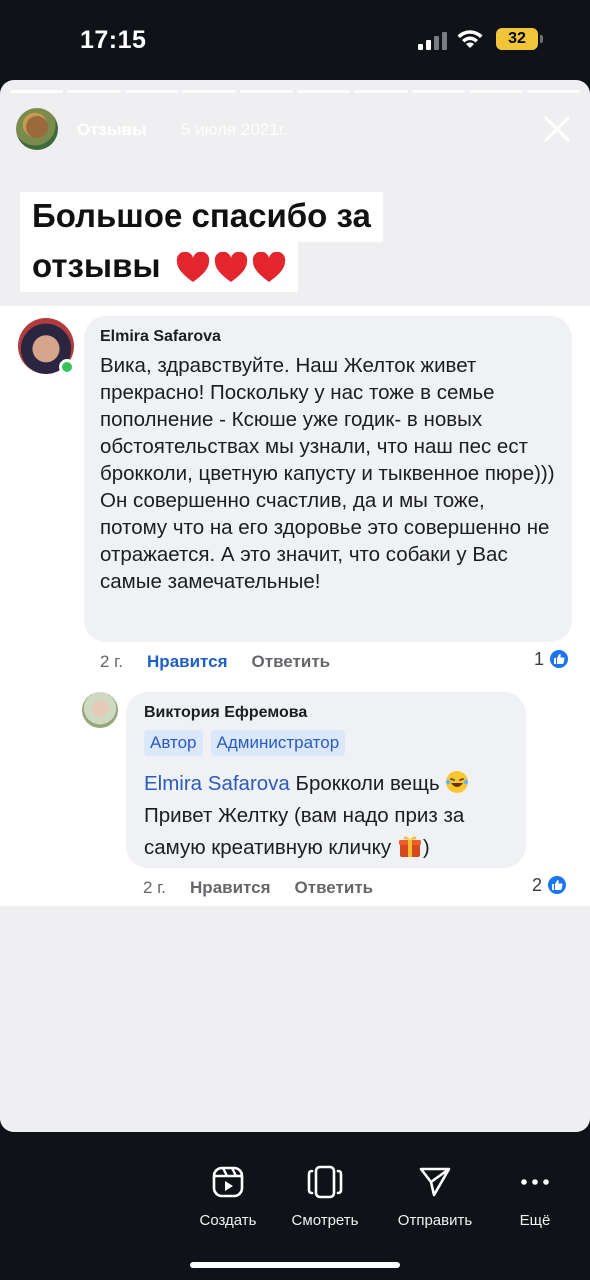 This screenshot has height=1280, width=590. I want to click on story-date: 5 июля 2021г., so click(234, 129).